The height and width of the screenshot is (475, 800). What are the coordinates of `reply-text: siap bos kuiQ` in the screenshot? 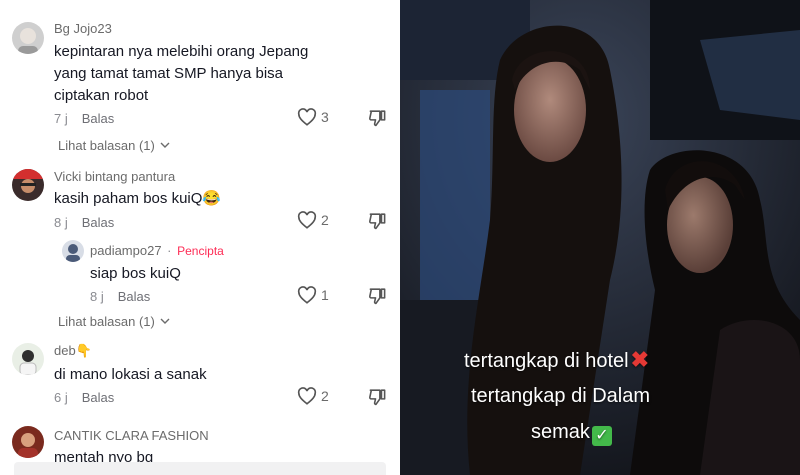 It's located at (135, 273).